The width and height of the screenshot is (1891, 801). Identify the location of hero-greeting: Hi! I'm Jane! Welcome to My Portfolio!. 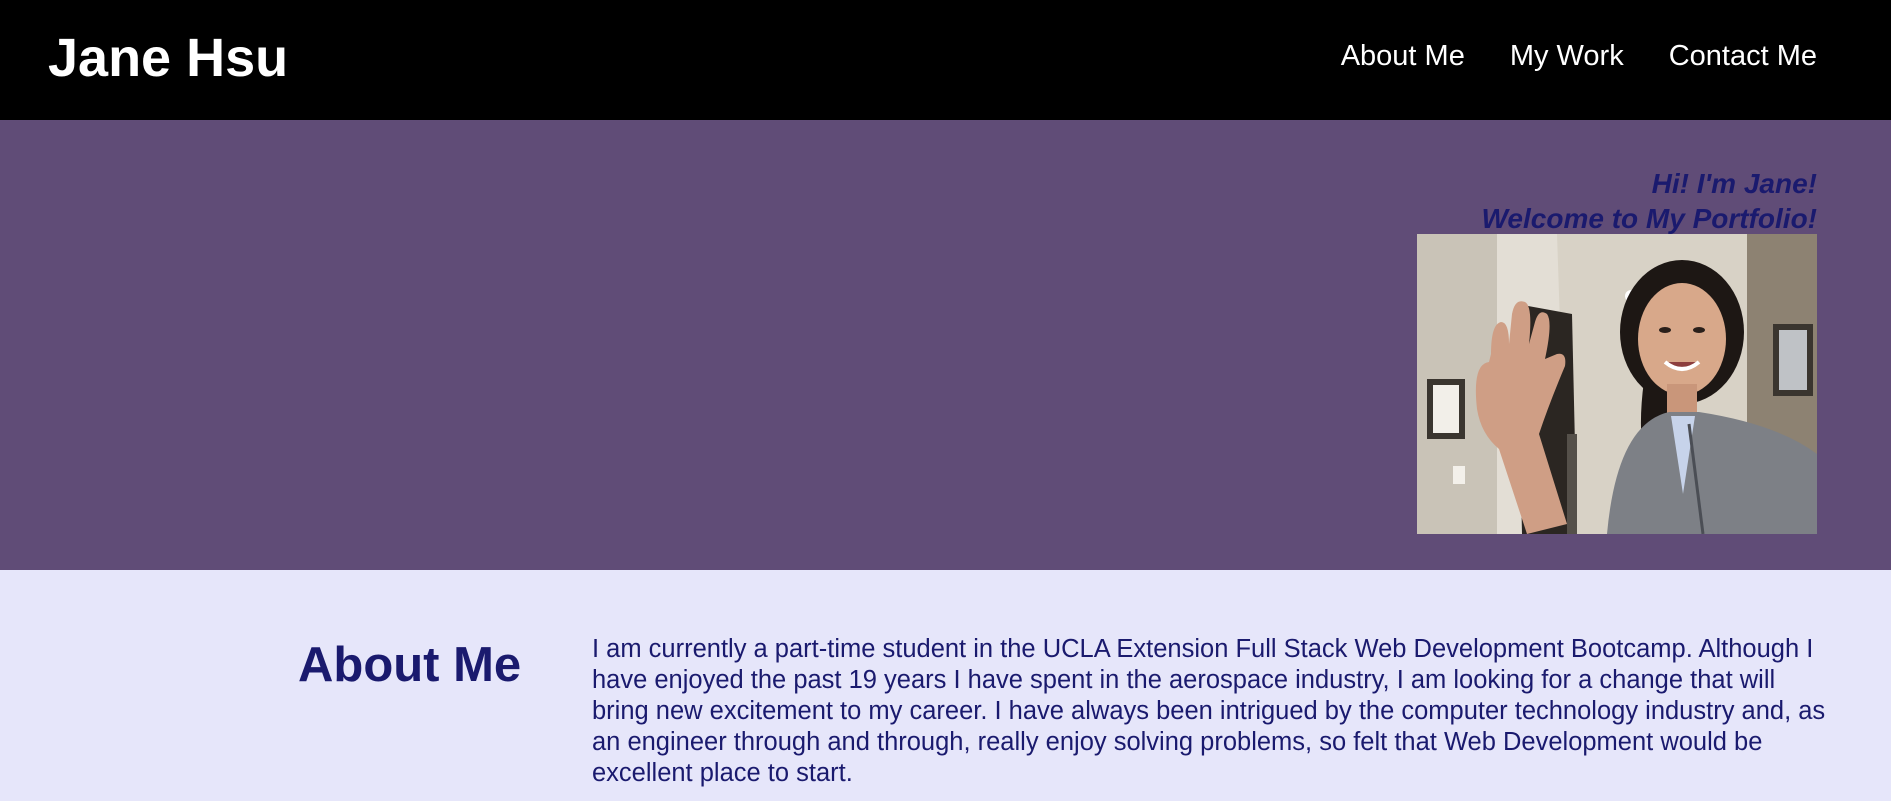
(1650, 201).